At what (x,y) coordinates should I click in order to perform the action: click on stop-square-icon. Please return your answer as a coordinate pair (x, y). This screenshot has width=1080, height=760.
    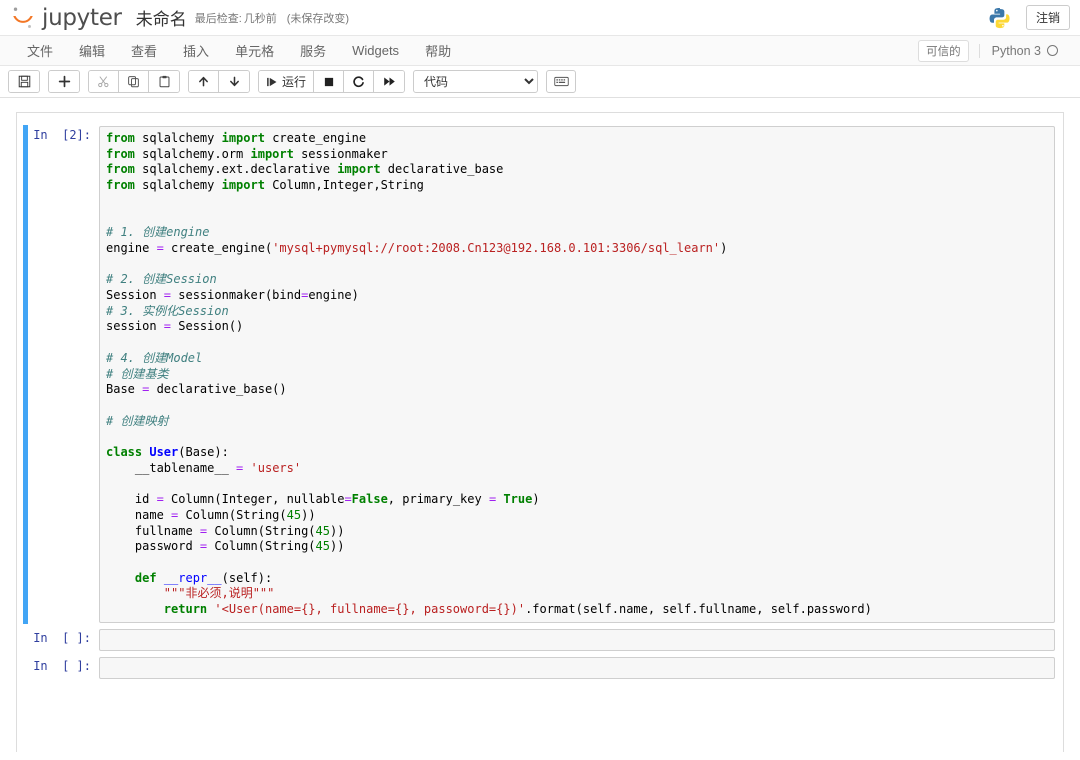
    Looking at the image, I should click on (328, 81).